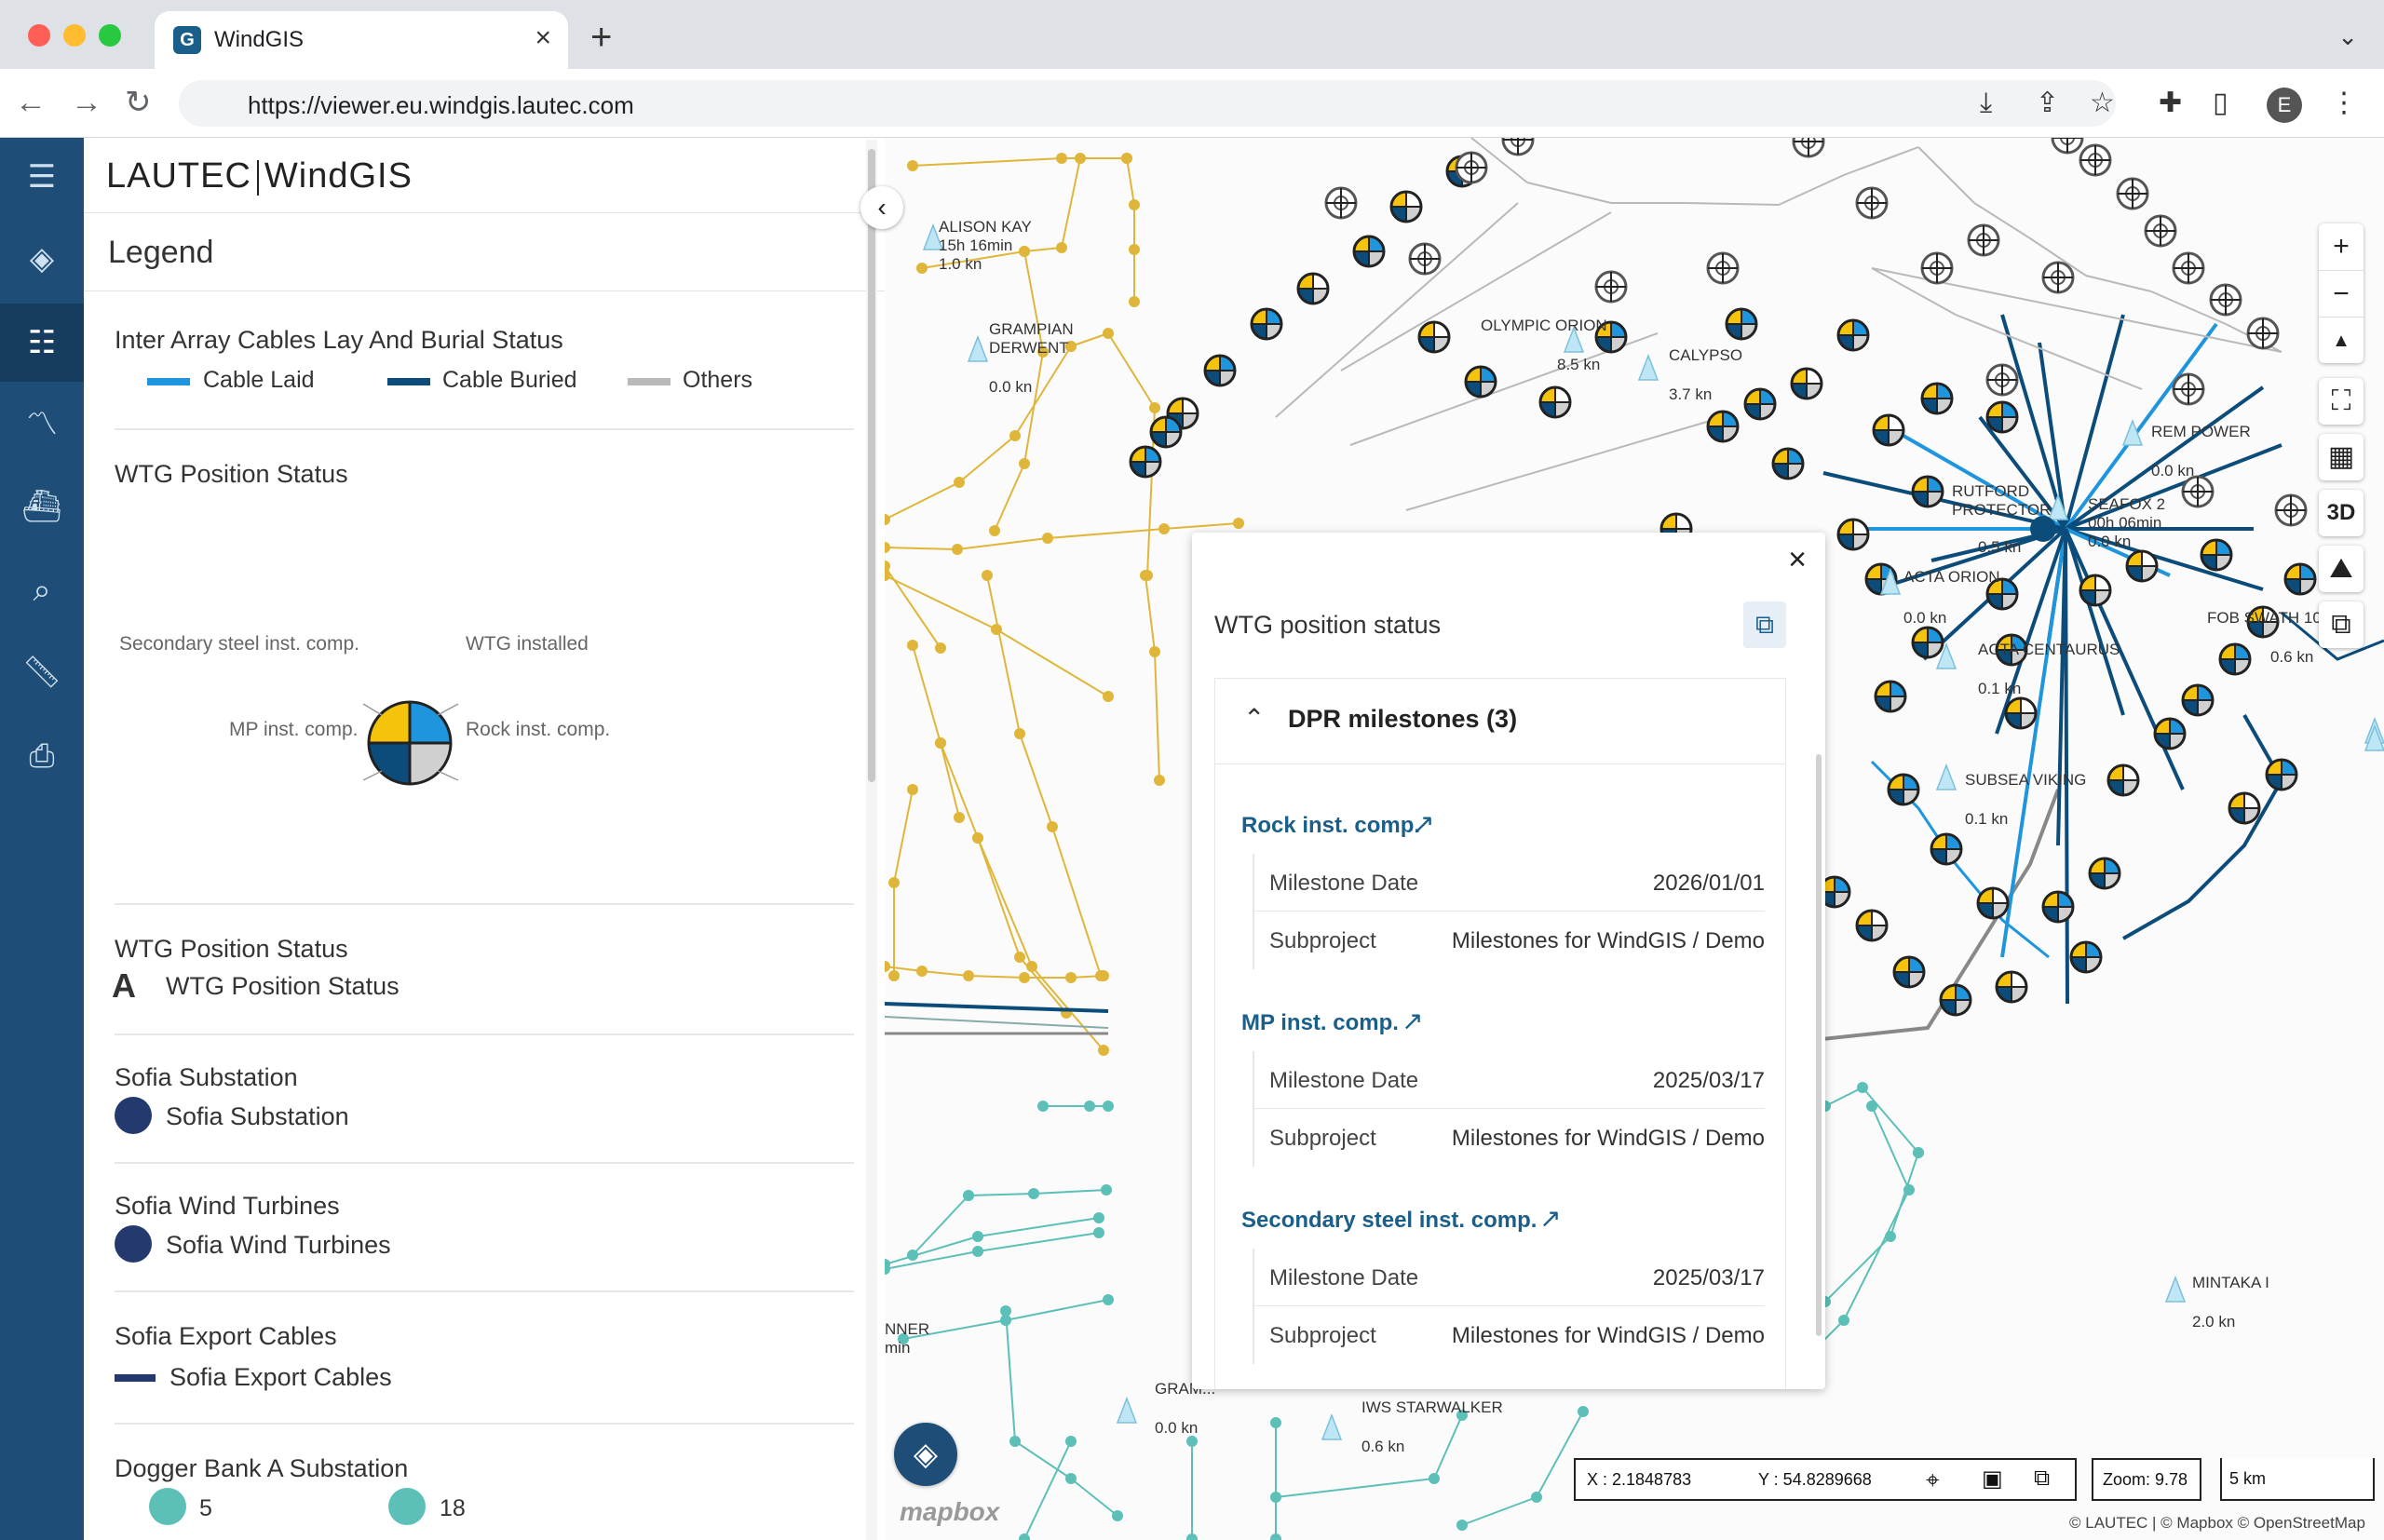  Describe the element at coordinates (2002, 501) in the screenshot. I see `vessel-label: RUTFORD PROTECTOR` at that location.